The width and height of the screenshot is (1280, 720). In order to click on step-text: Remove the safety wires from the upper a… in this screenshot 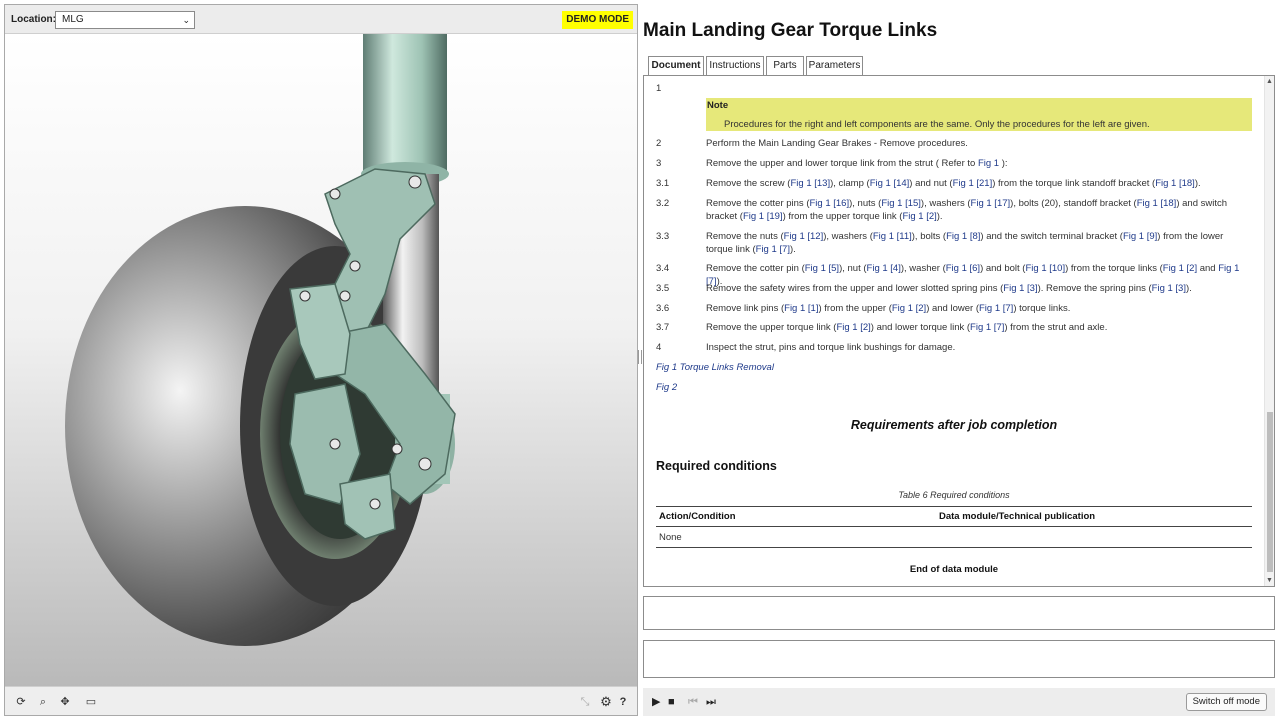, I will do `click(949, 288)`.